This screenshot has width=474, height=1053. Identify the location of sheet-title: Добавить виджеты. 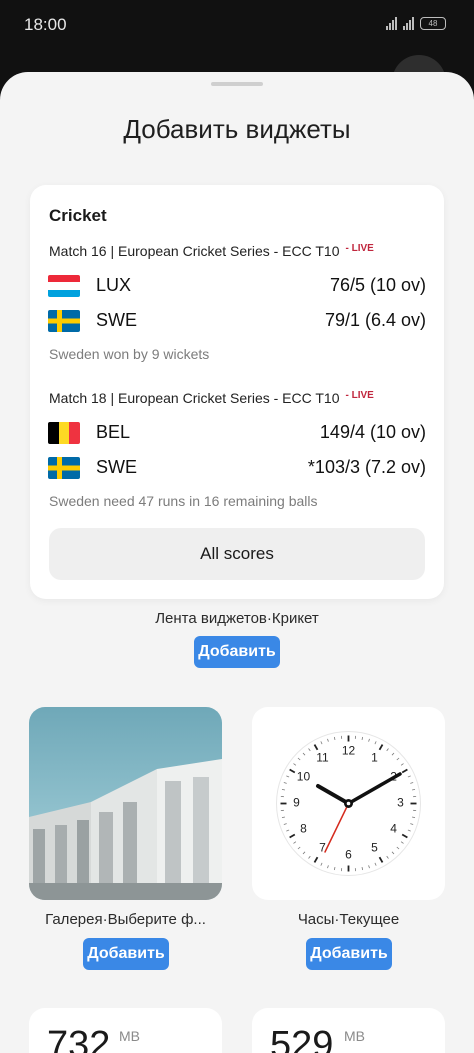
(237, 129).